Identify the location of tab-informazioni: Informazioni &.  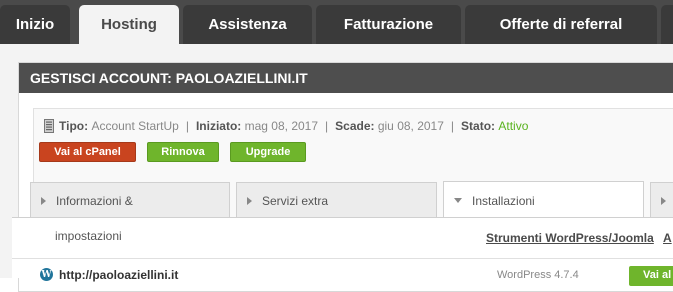
(130, 200).